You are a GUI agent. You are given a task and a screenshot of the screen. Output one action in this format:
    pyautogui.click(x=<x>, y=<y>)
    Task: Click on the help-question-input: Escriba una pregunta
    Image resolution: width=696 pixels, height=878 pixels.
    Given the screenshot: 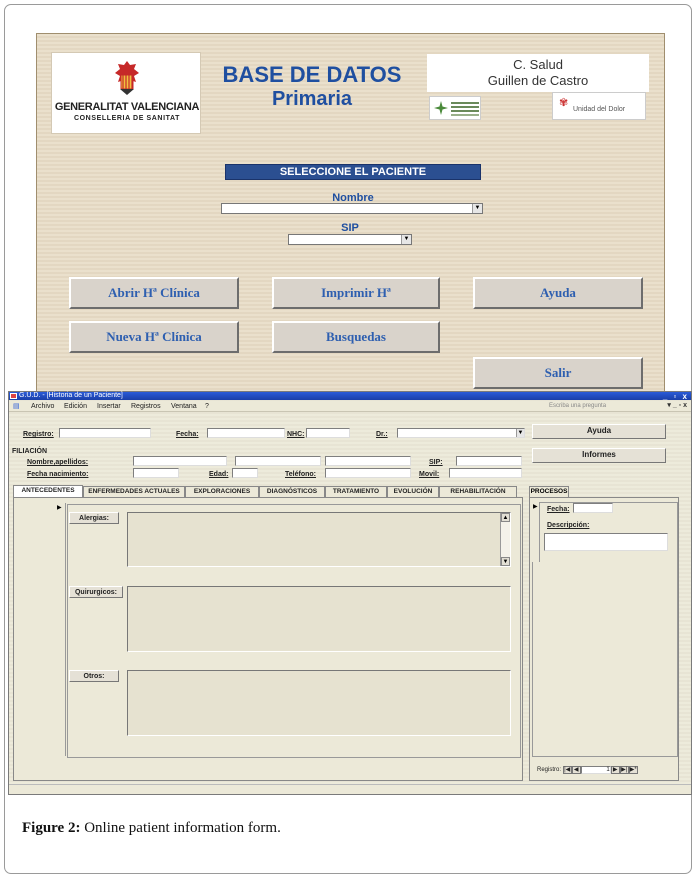 What is the action you would take?
    pyautogui.click(x=603, y=406)
    